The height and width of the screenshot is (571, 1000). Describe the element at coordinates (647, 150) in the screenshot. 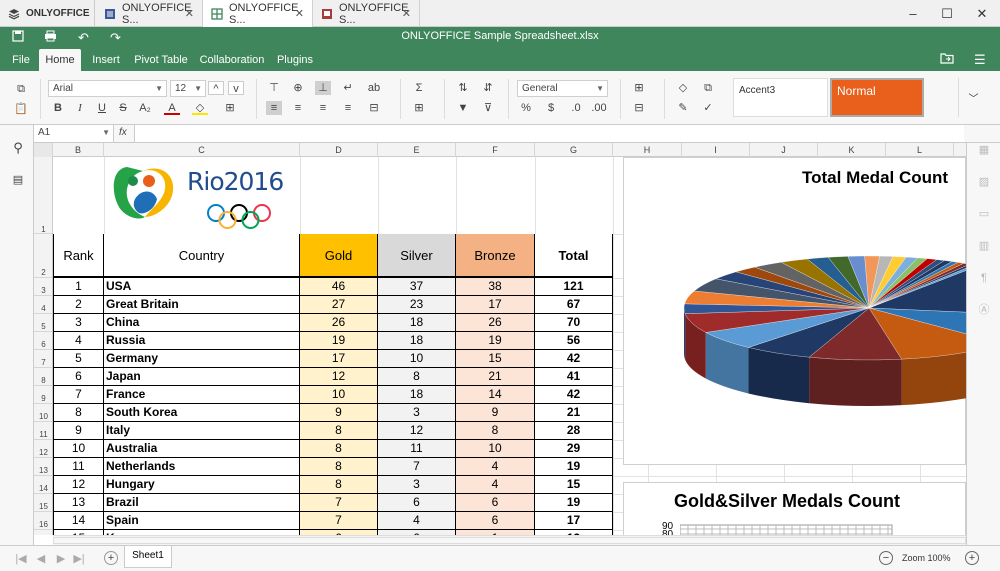

I see `column-header: H` at that location.